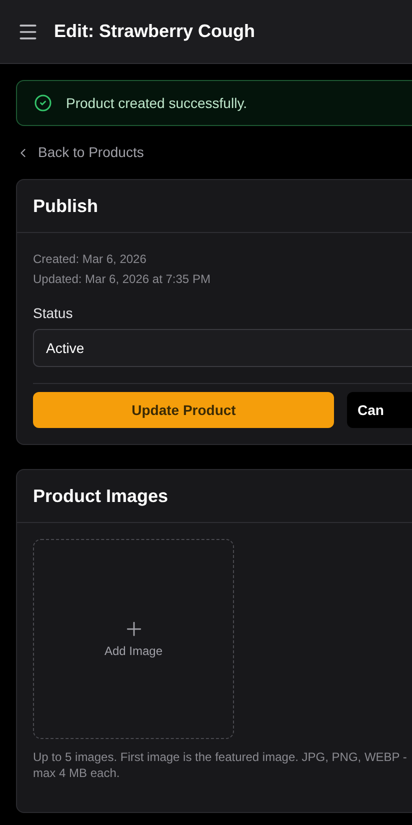  I want to click on back-link: Back to Products, so click(80, 152).